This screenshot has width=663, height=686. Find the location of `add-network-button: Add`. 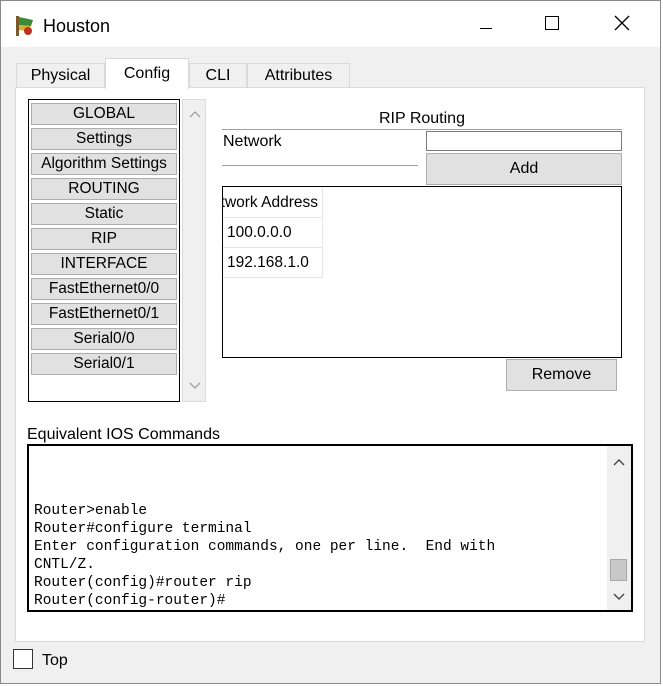

add-network-button: Add is located at coordinates (524, 169).